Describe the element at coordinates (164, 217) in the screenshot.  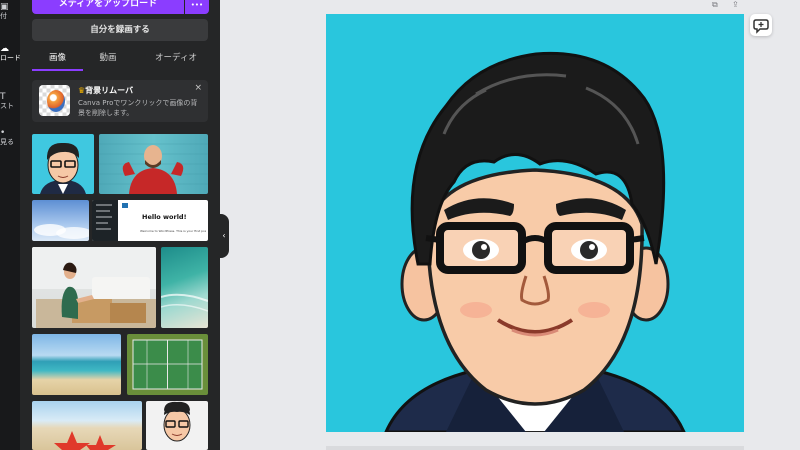
I see `hello-world-heading: Hello world!` at that location.